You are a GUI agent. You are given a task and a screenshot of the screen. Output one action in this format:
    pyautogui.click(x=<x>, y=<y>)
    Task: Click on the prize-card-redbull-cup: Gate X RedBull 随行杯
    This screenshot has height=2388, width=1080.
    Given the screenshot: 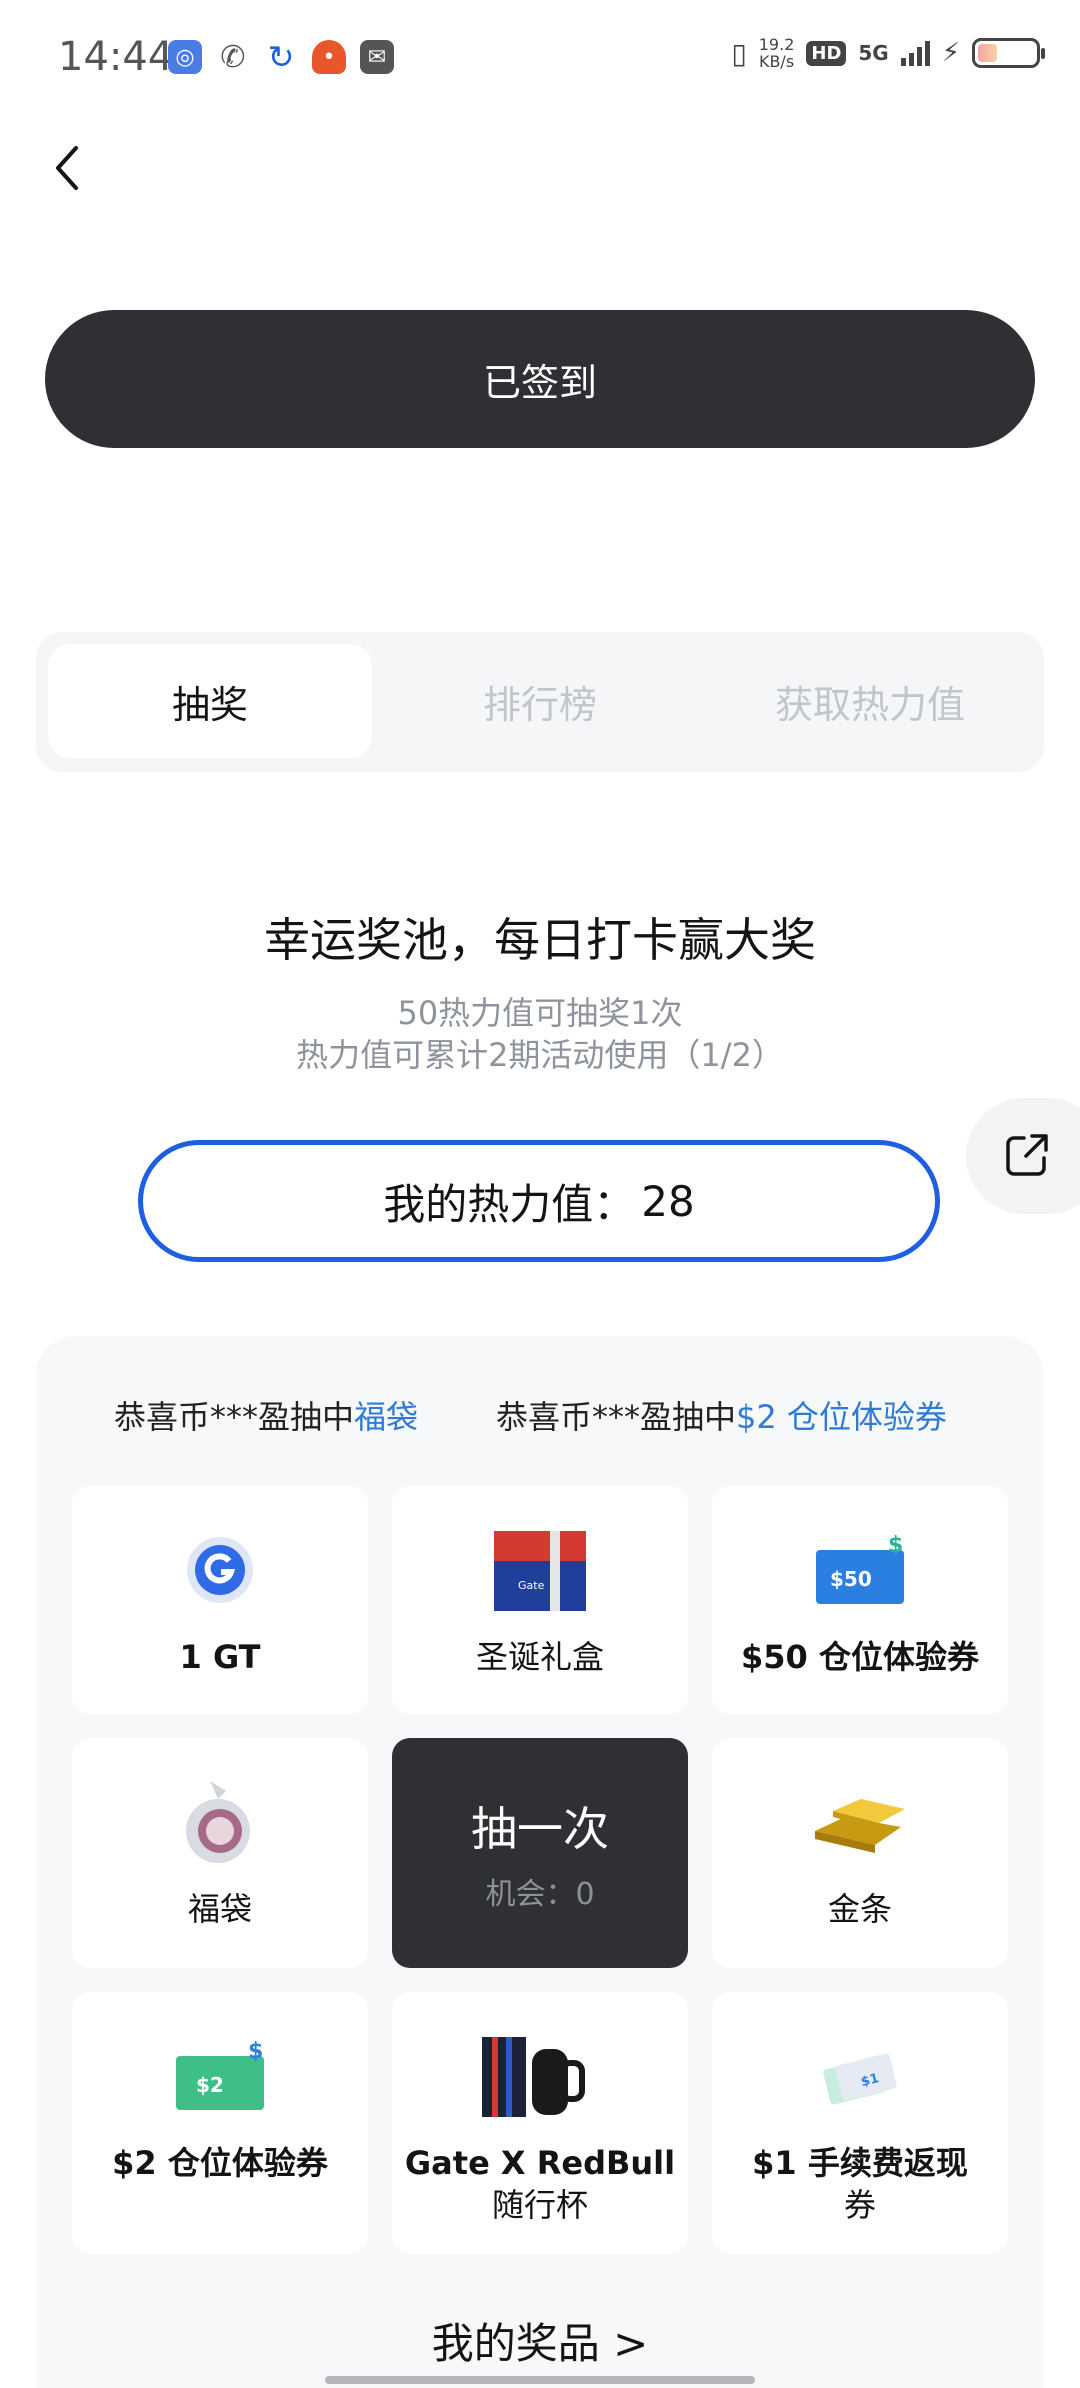 What is the action you would take?
    pyautogui.click(x=540, y=2123)
    